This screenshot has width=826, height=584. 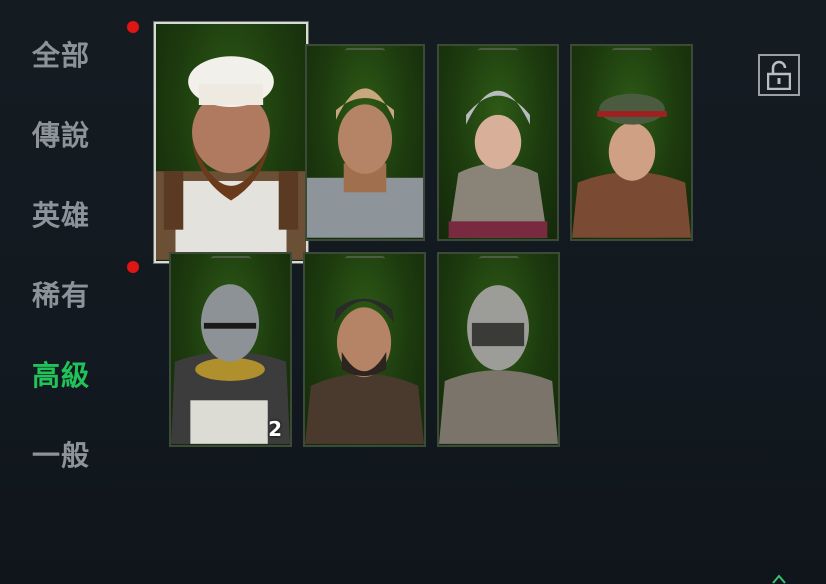 What do you see at coordinates (61, 134) in the screenshot?
I see `category-legendary: 傳說` at bounding box center [61, 134].